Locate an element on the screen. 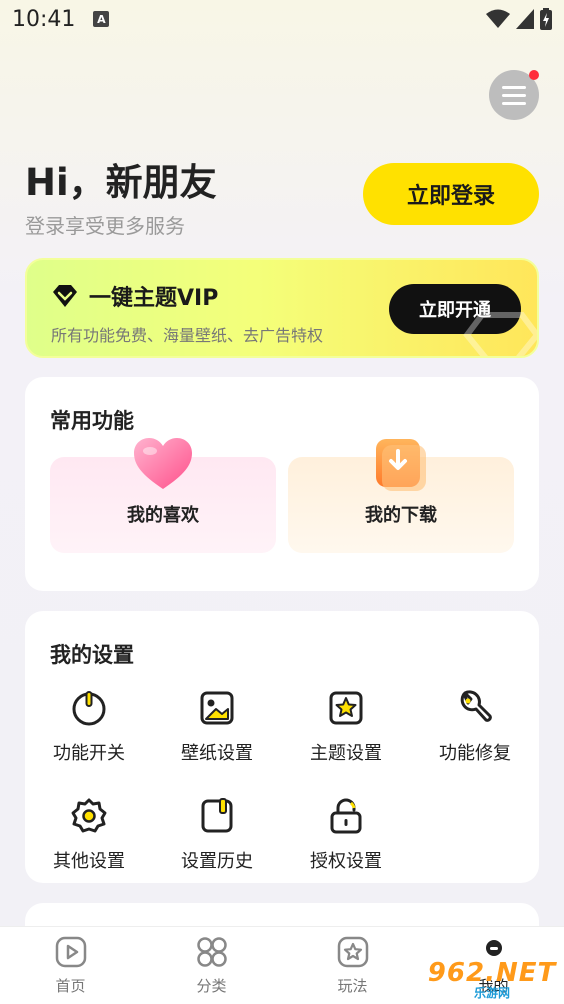  setting-label: 主题设置 is located at coordinates (346, 753).